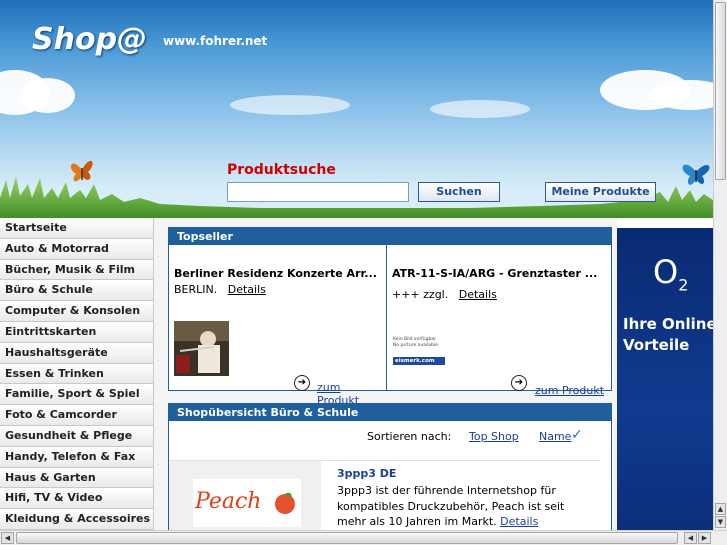  What do you see at coordinates (285, 503) in the screenshot?
I see `peach-fruit-icon` at bounding box center [285, 503].